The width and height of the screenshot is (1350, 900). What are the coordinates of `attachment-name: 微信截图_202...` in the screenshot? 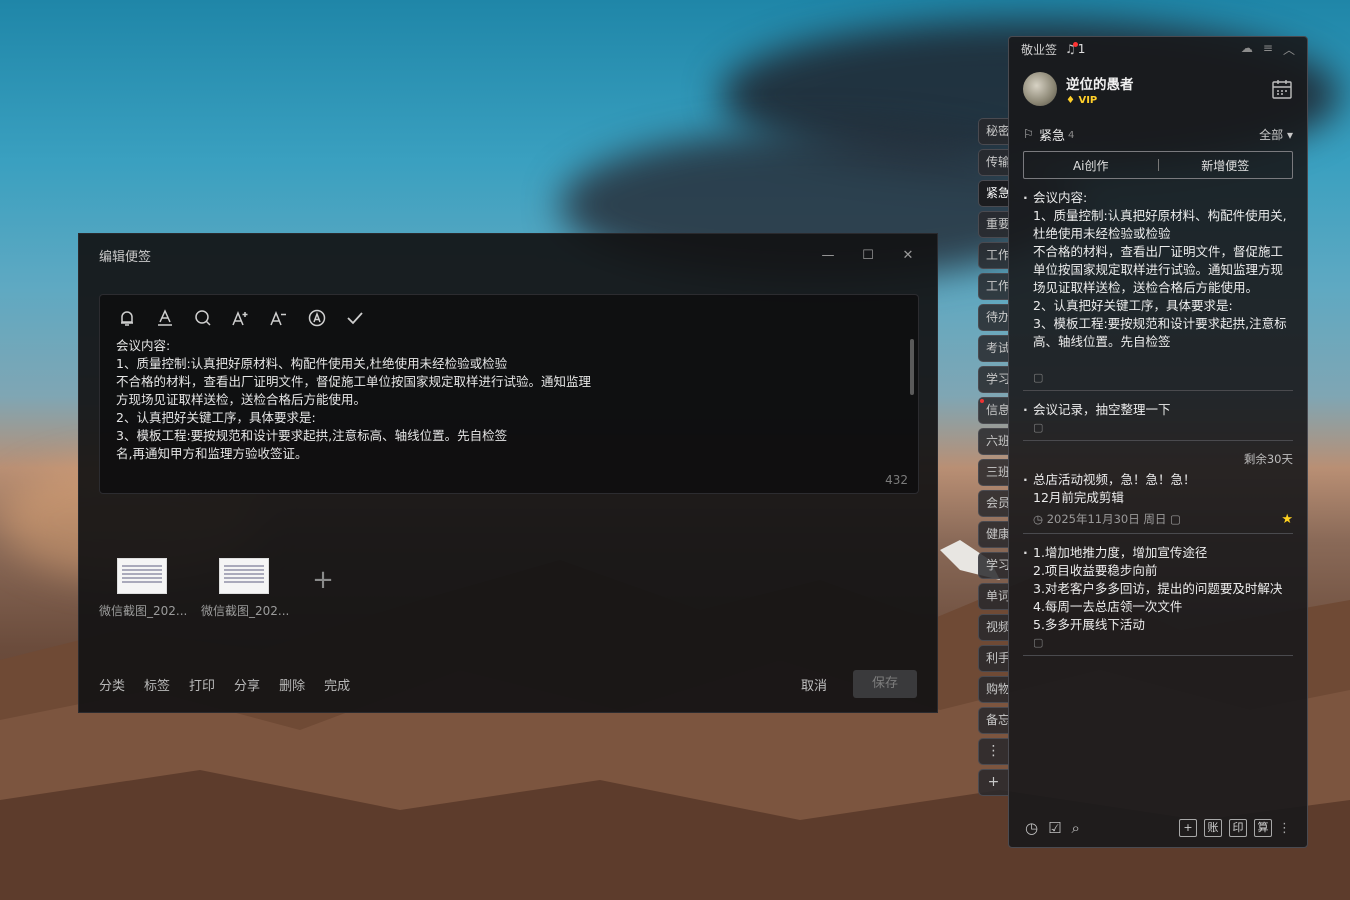 It's located at (245, 611).